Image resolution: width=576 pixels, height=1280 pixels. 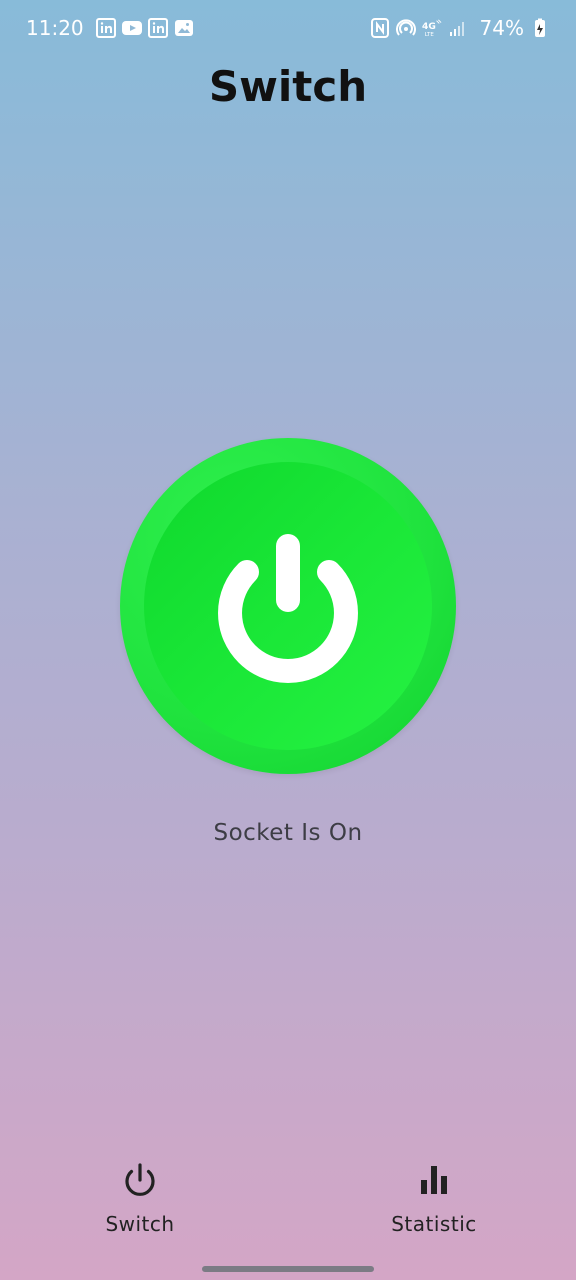 I want to click on nav-item-statistic: Statistic, so click(x=434, y=1198).